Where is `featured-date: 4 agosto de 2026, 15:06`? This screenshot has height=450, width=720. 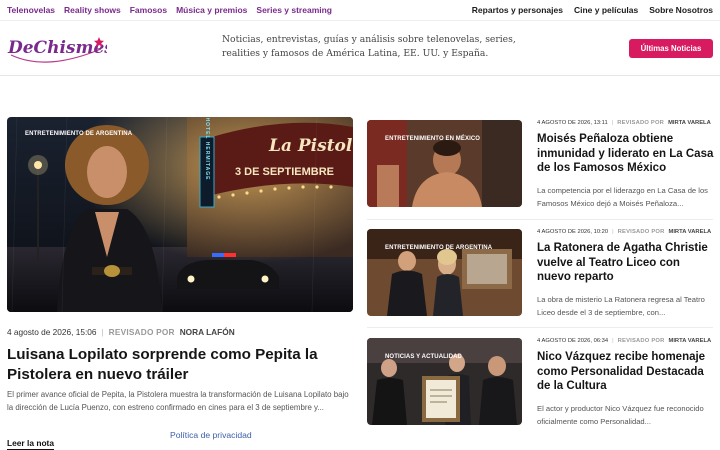
featured-date: 4 agosto de 2026, 15:06 is located at coordinates (52, 332).